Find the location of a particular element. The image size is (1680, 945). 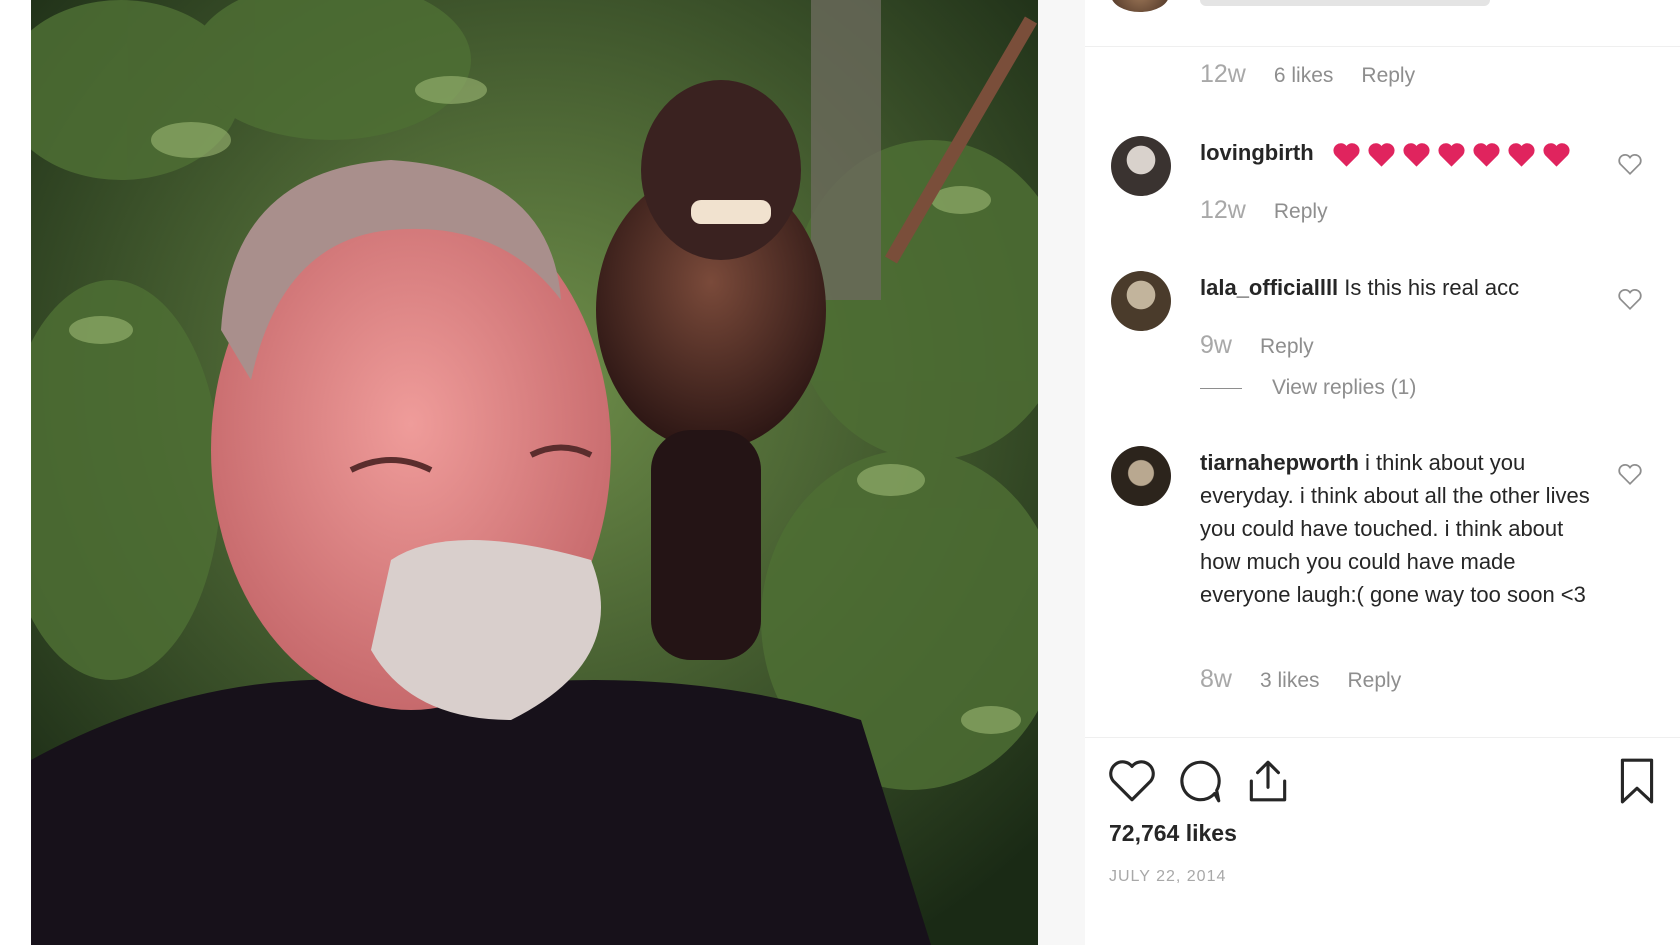

comment-meta: 8w 3 likes Reply is located at coordinates (1300, 679).